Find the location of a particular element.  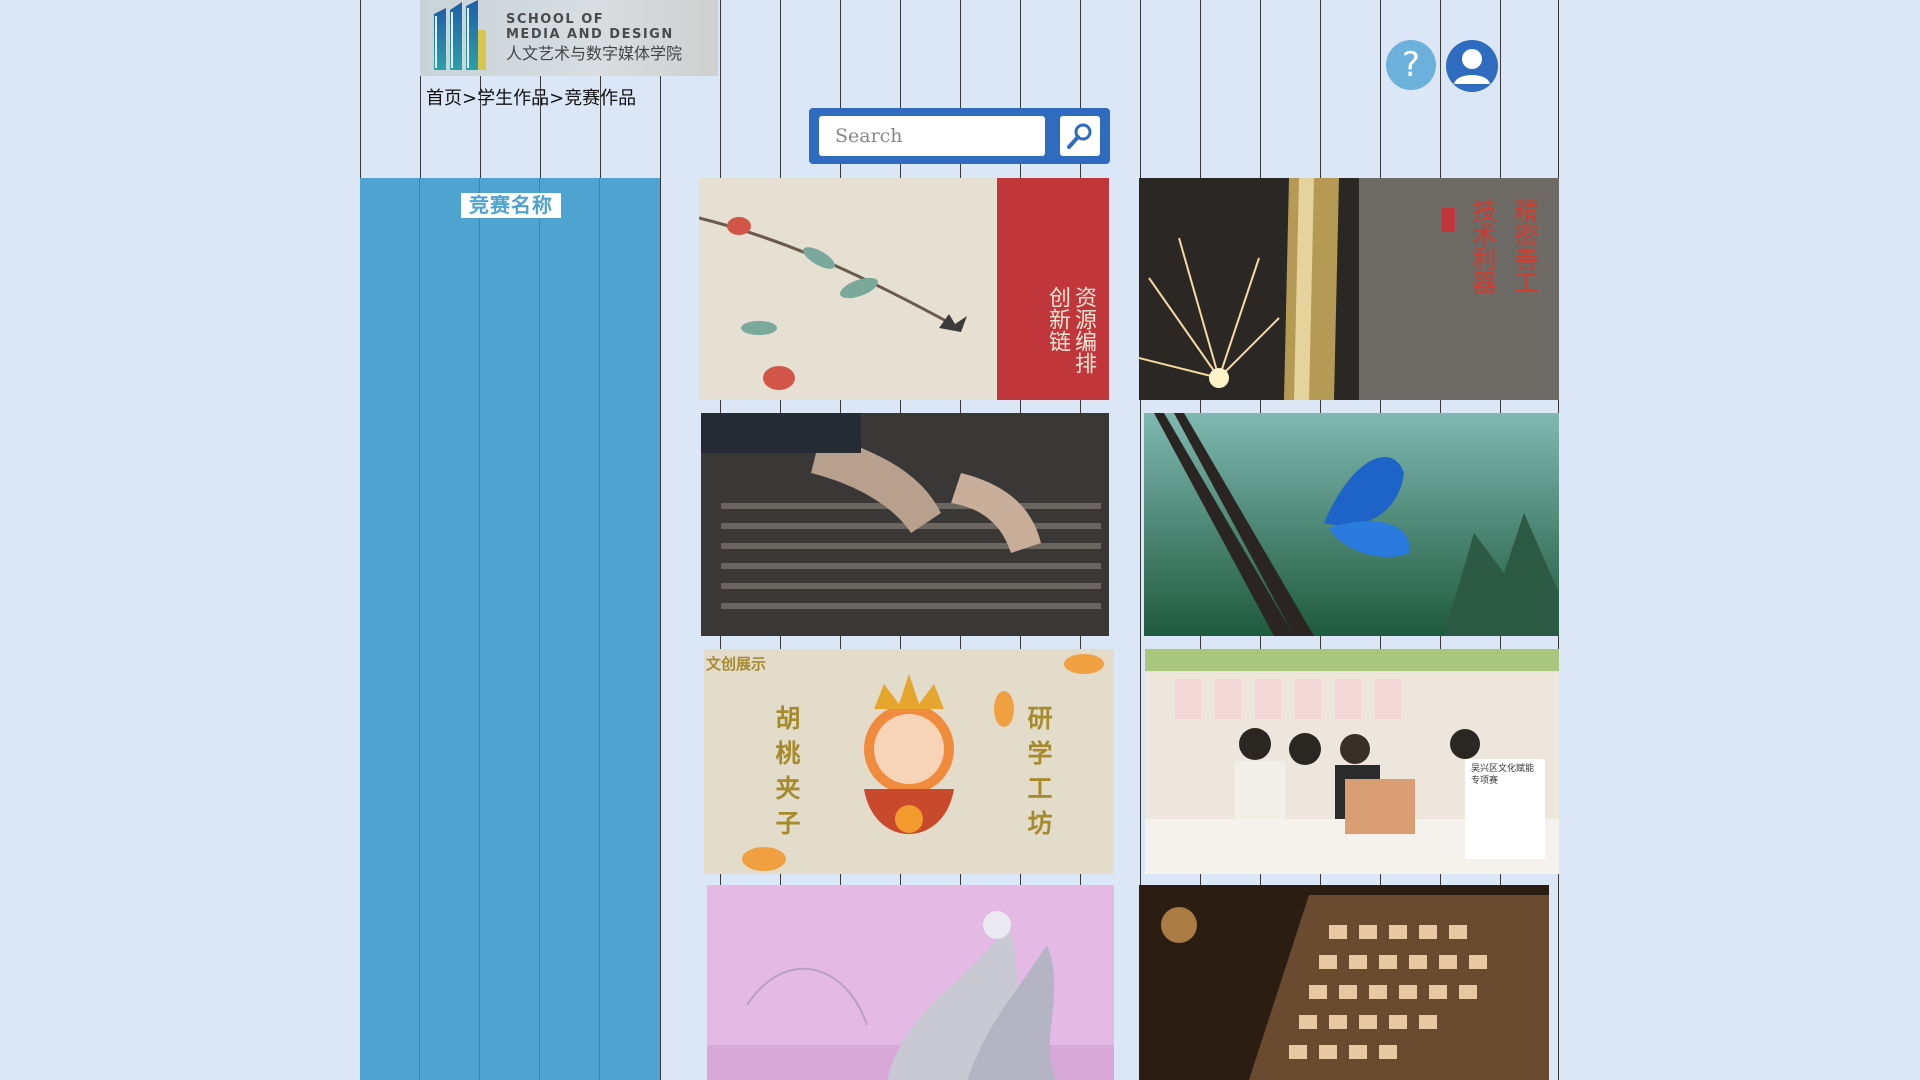

breadcrumb-home: 首页 is located at coordinates (444, 98).